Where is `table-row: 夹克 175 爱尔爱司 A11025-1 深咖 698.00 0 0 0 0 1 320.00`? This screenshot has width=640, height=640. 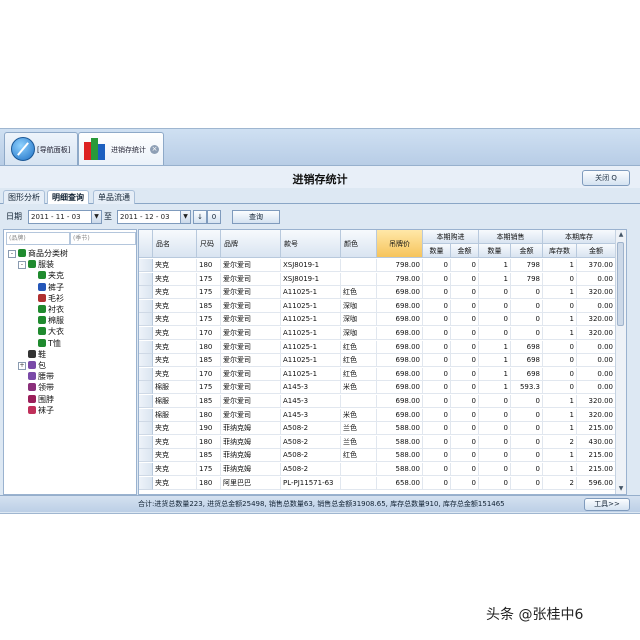 table-row: 夹克 175 爱尔爱司 A11025-1 深咖 698.00 0 0 0 0 1 320.00 is located at coordinates (377, 320).